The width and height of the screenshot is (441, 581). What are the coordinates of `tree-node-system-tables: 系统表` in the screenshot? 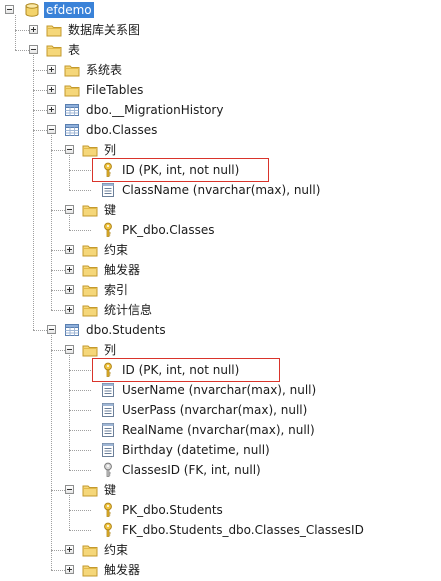 It's located at (94, 70).